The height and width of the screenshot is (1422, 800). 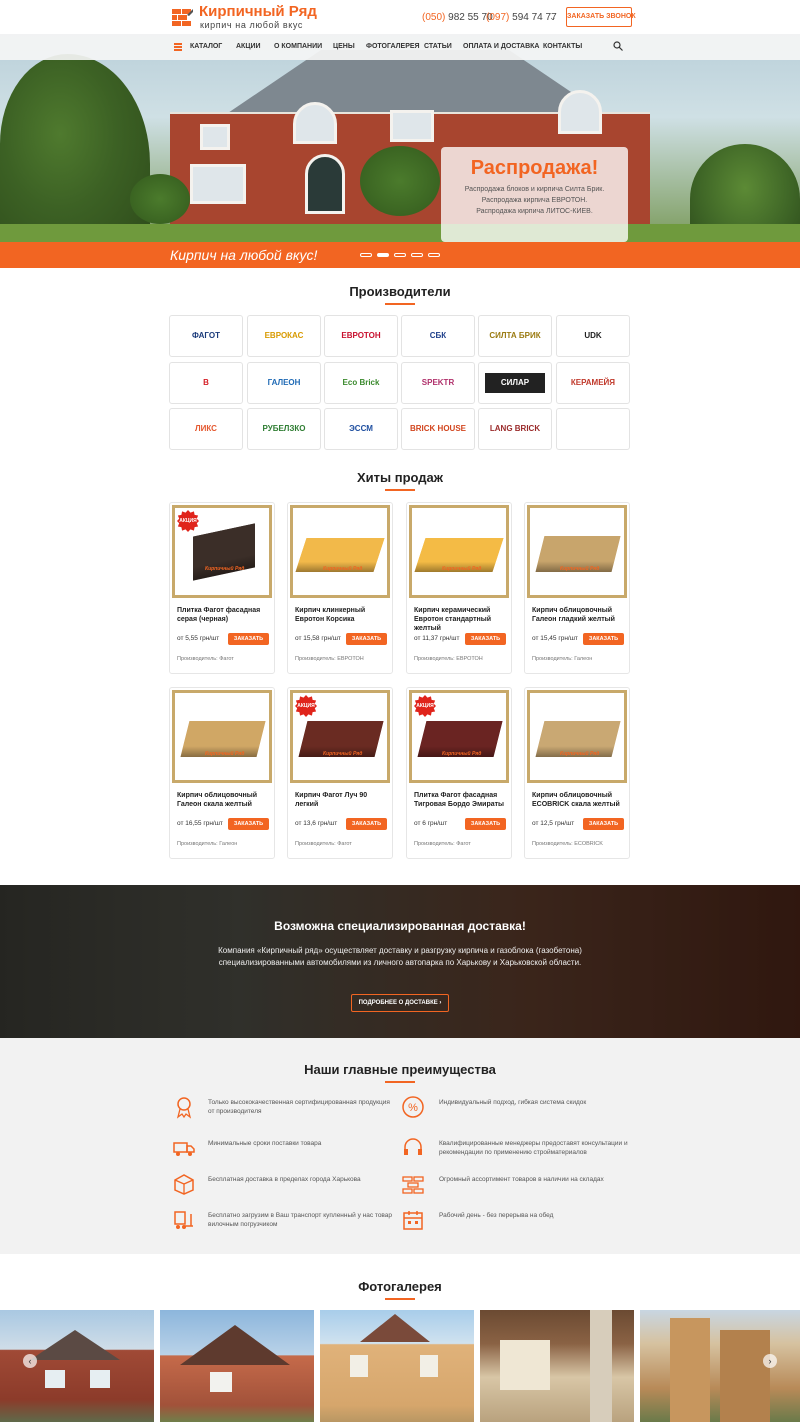 What do you see at coordinates (30, 1361) in the screenshot?
I see `gallery-prev-button: ‹` at bounding box center [30, 1361].